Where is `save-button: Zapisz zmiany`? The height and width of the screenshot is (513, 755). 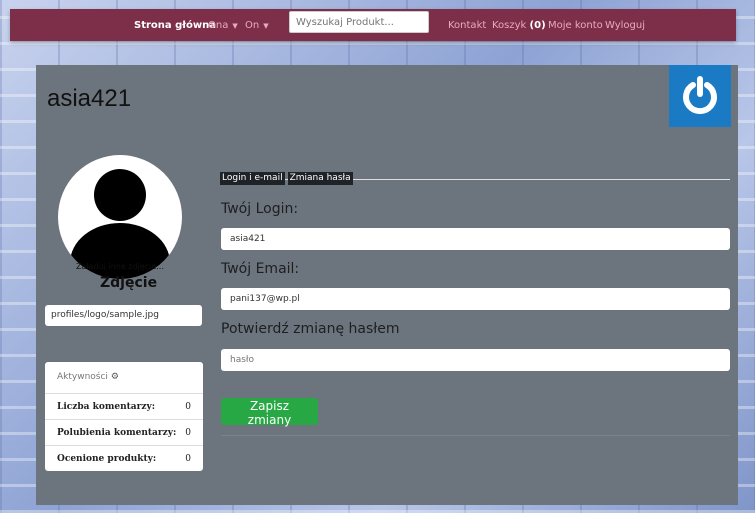 save-button: Zapisz zmiany is located at coordinates (269, 412).